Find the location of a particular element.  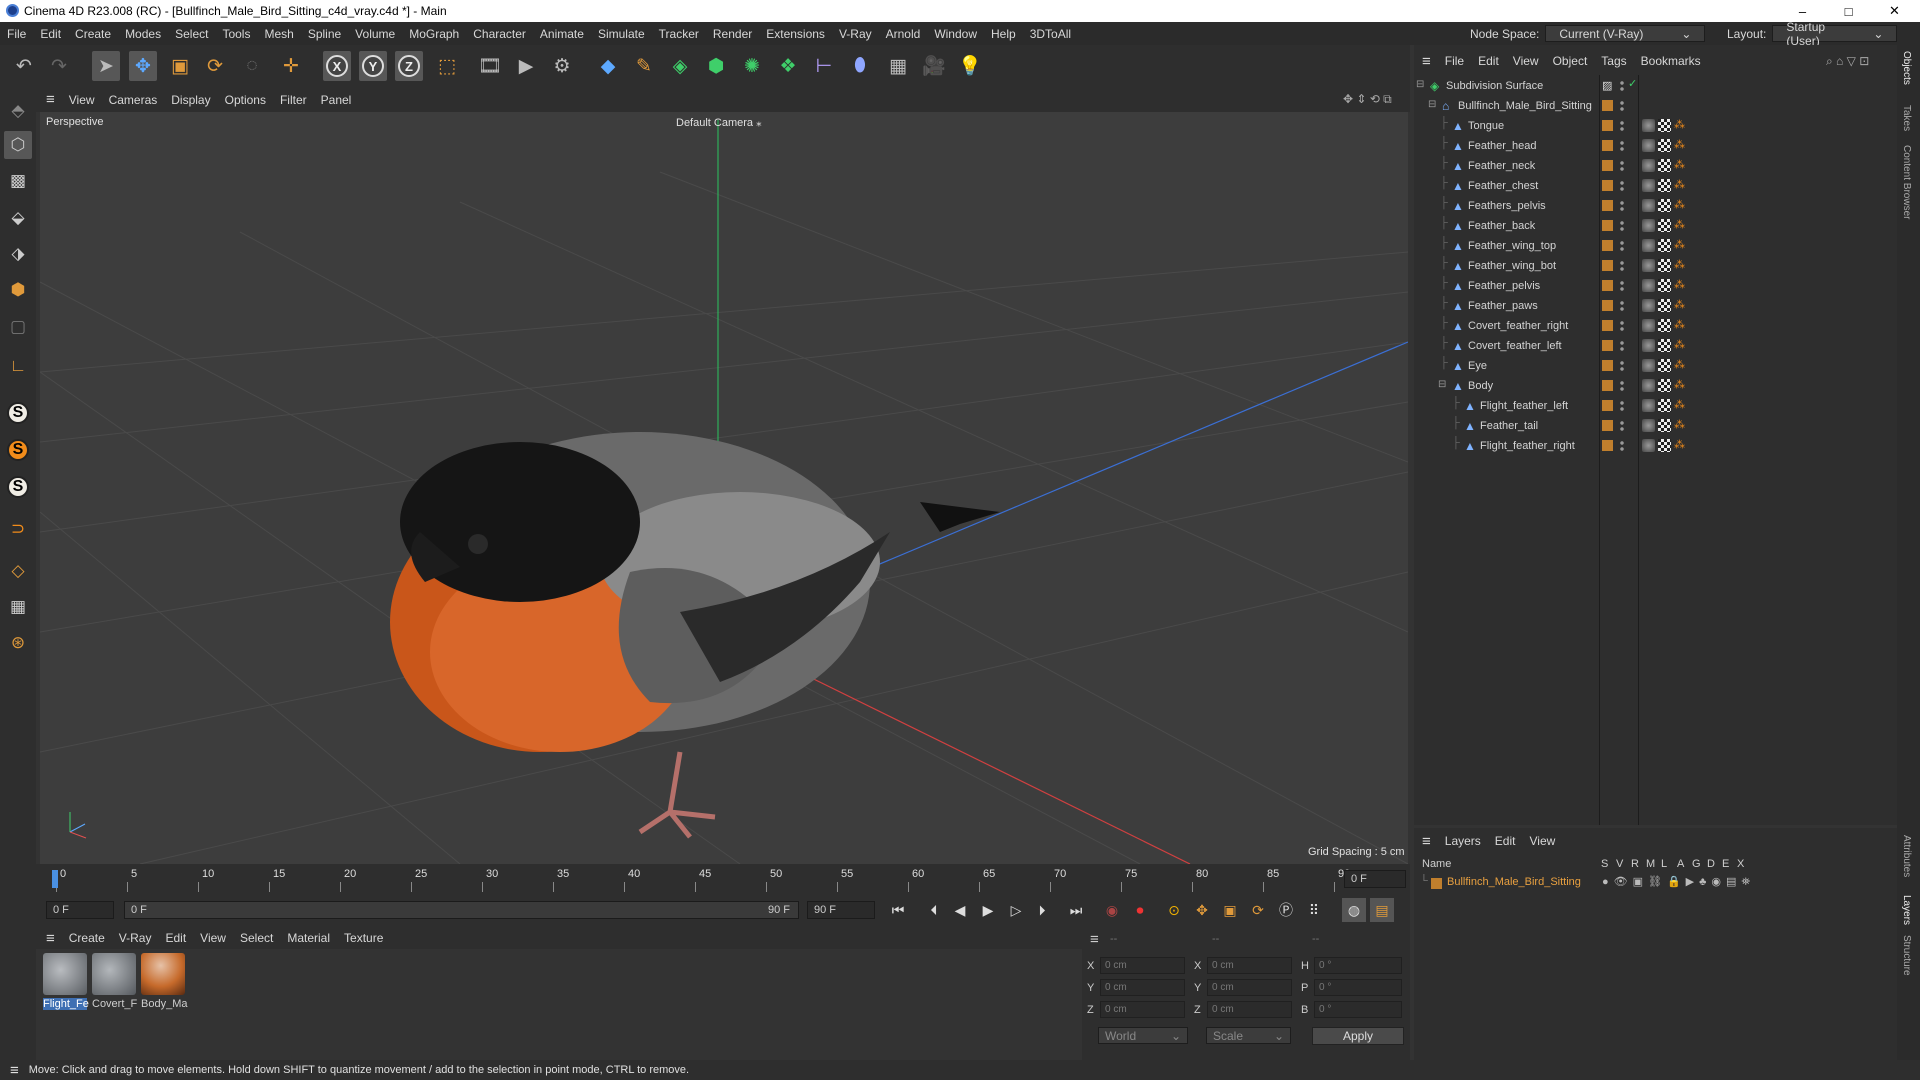

layer-col-l: L is located at coordinates (1664, 864).